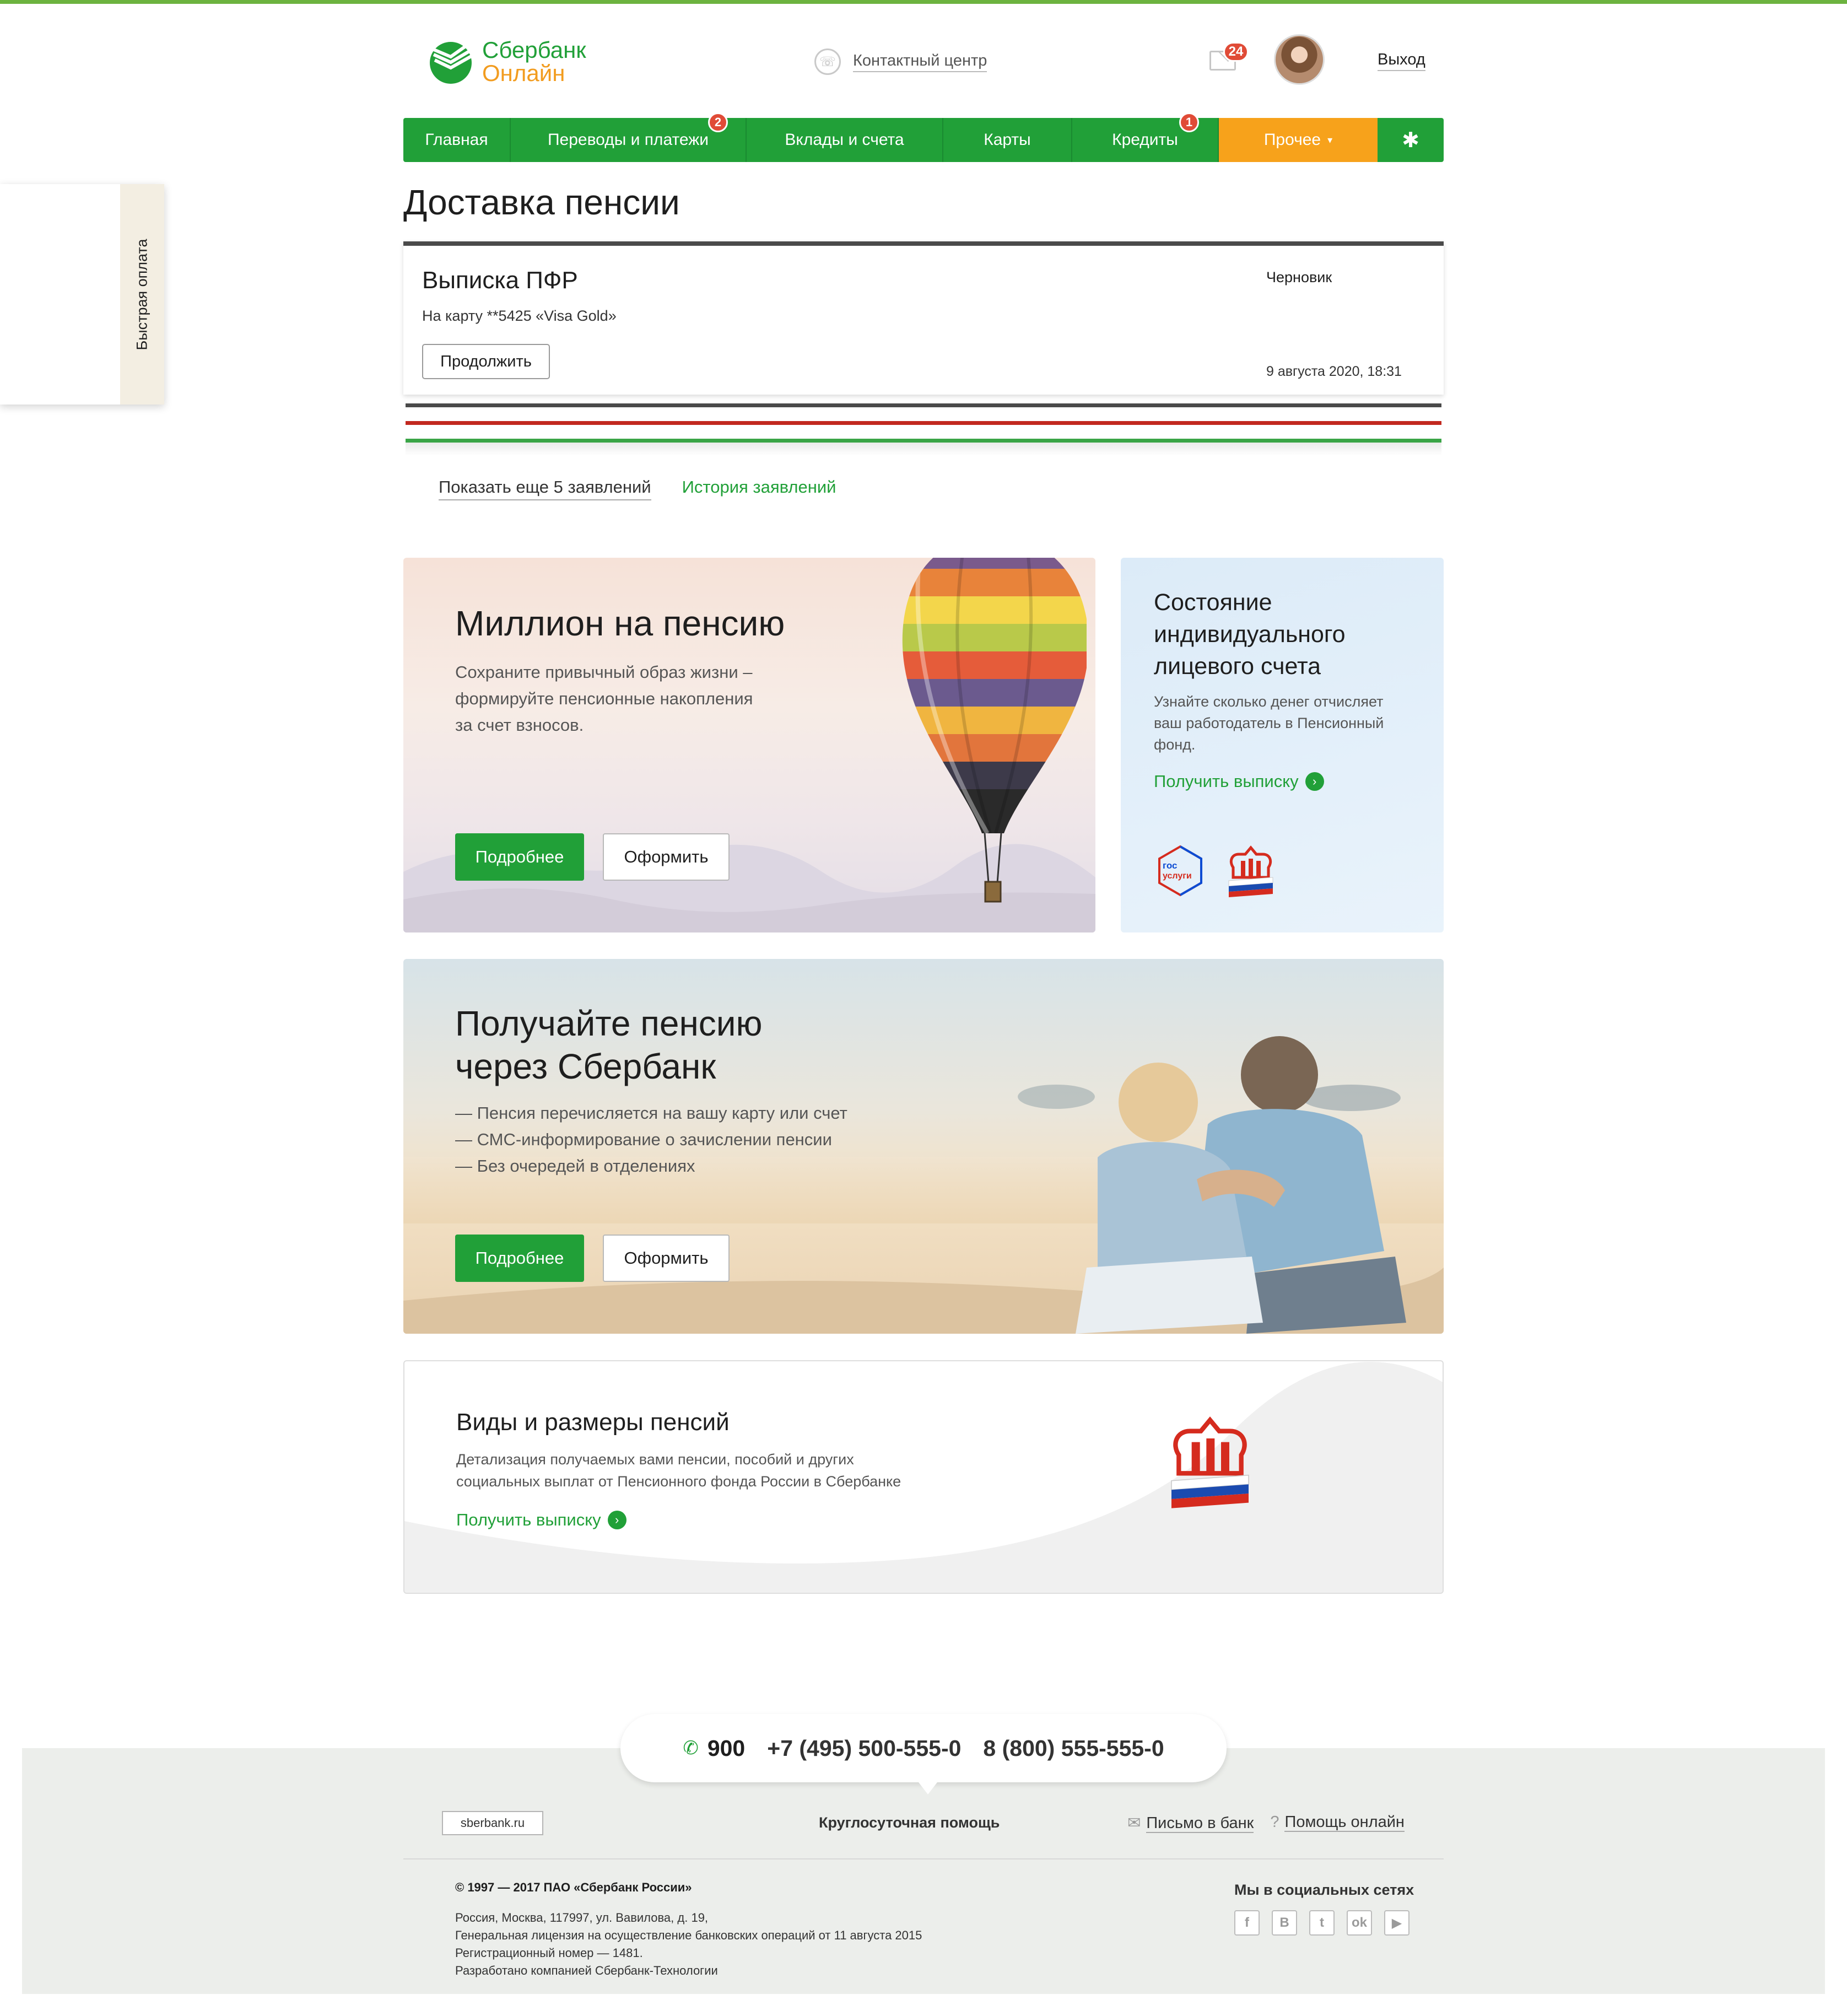  What do you see at coordinates (1238, 667) in the screenshot?
I see `title-line: лицевого счета` at bounding box center [1238, 667].